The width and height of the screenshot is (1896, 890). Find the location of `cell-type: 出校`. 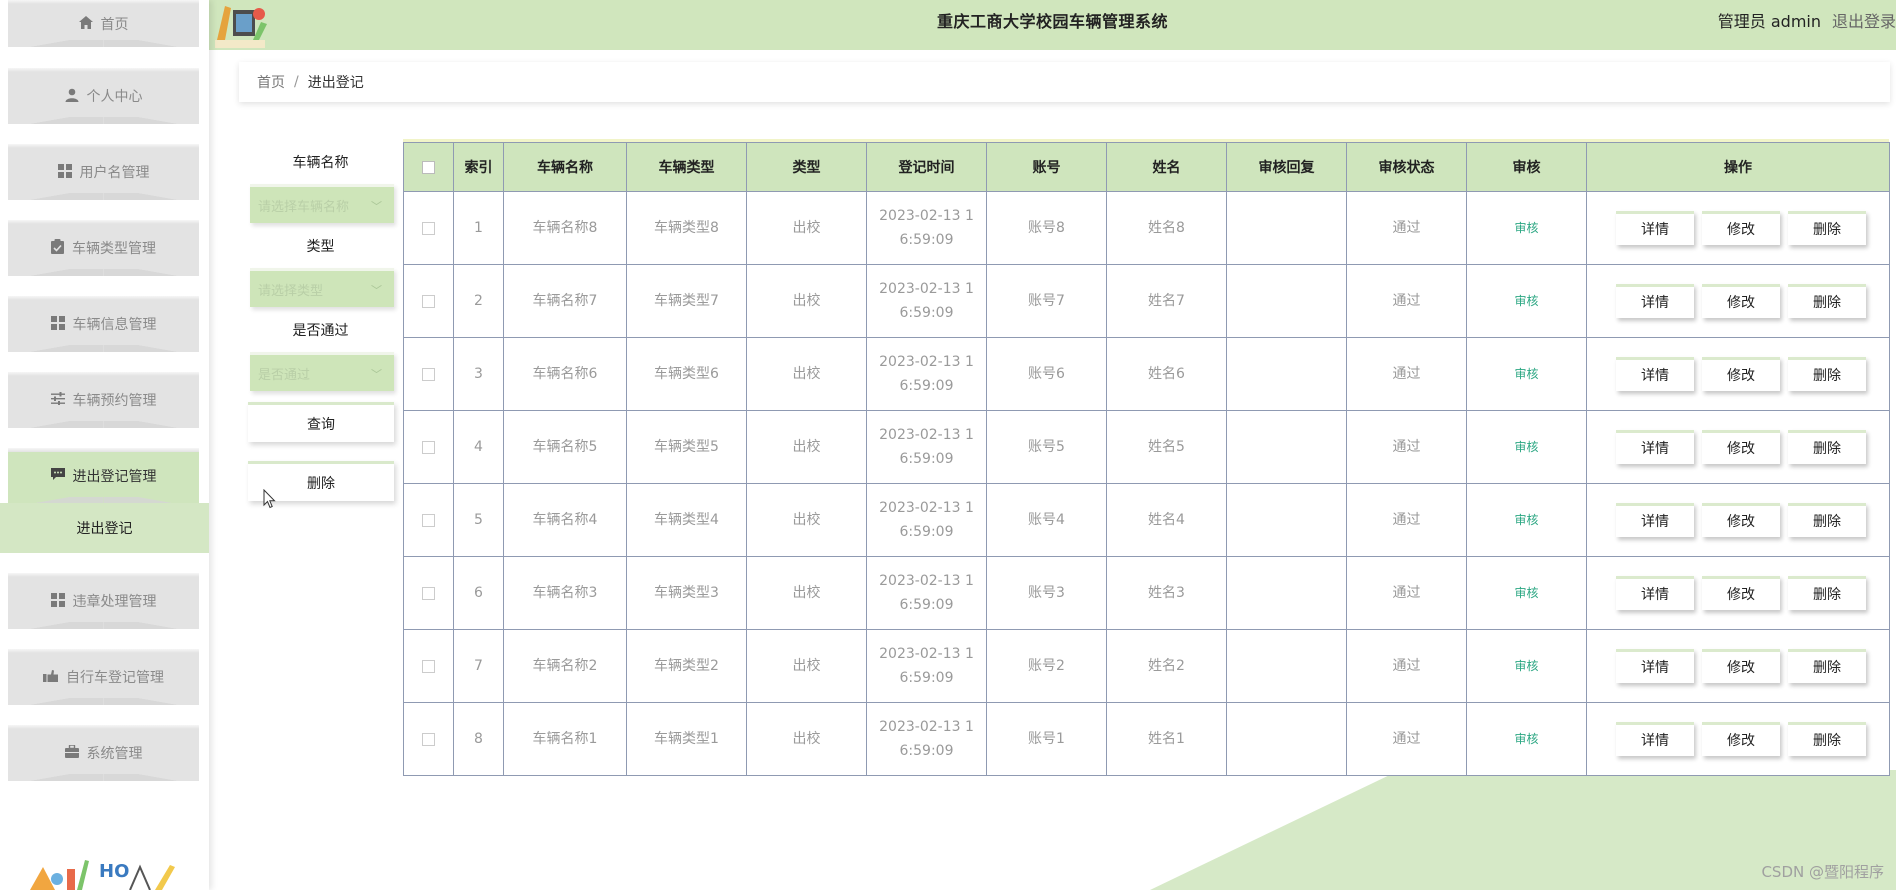

cell-type: 出校 is located at coordinates (806, 593).